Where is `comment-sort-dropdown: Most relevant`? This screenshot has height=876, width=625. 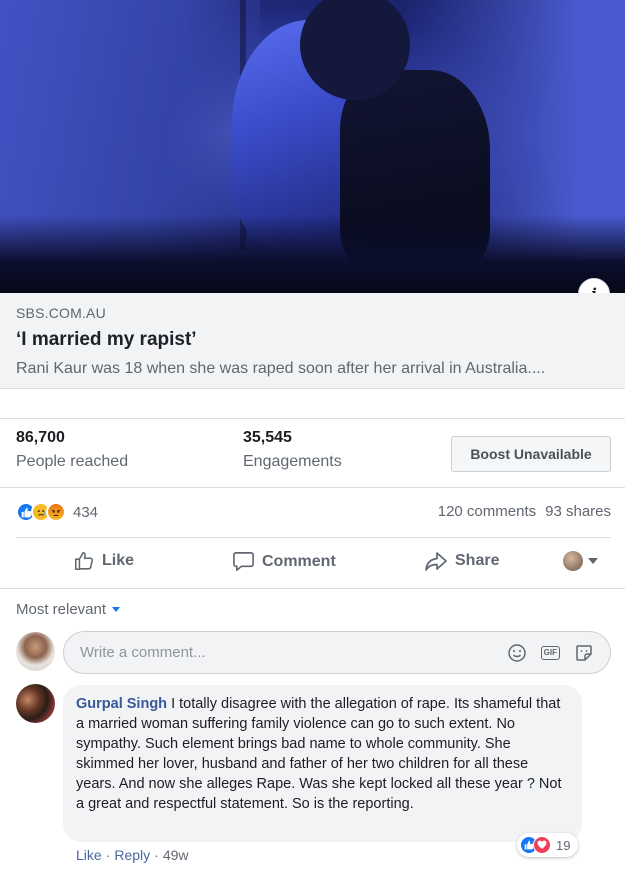 comment-sort-dropdown: Most relevant is located at coordinates (68, 609).